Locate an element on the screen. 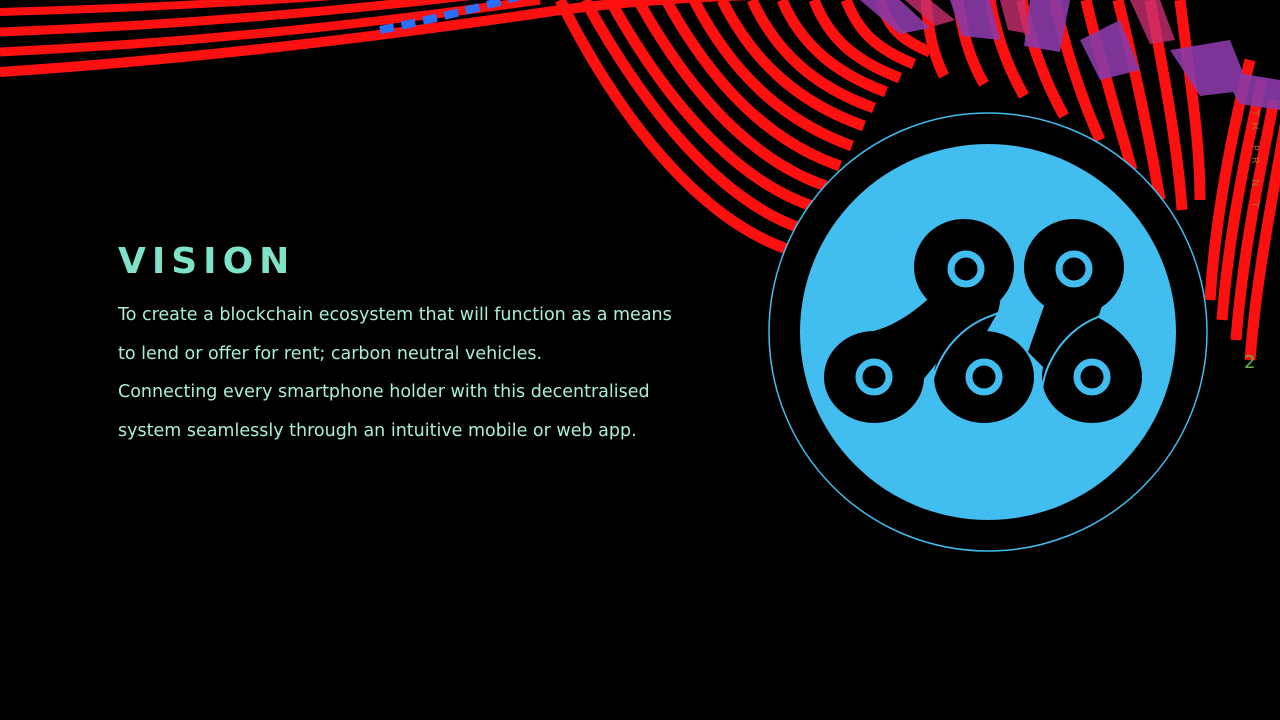 The height and width of the screenshot is (720, 1280). page-number: 2 is located at coordinates (1250, 362).